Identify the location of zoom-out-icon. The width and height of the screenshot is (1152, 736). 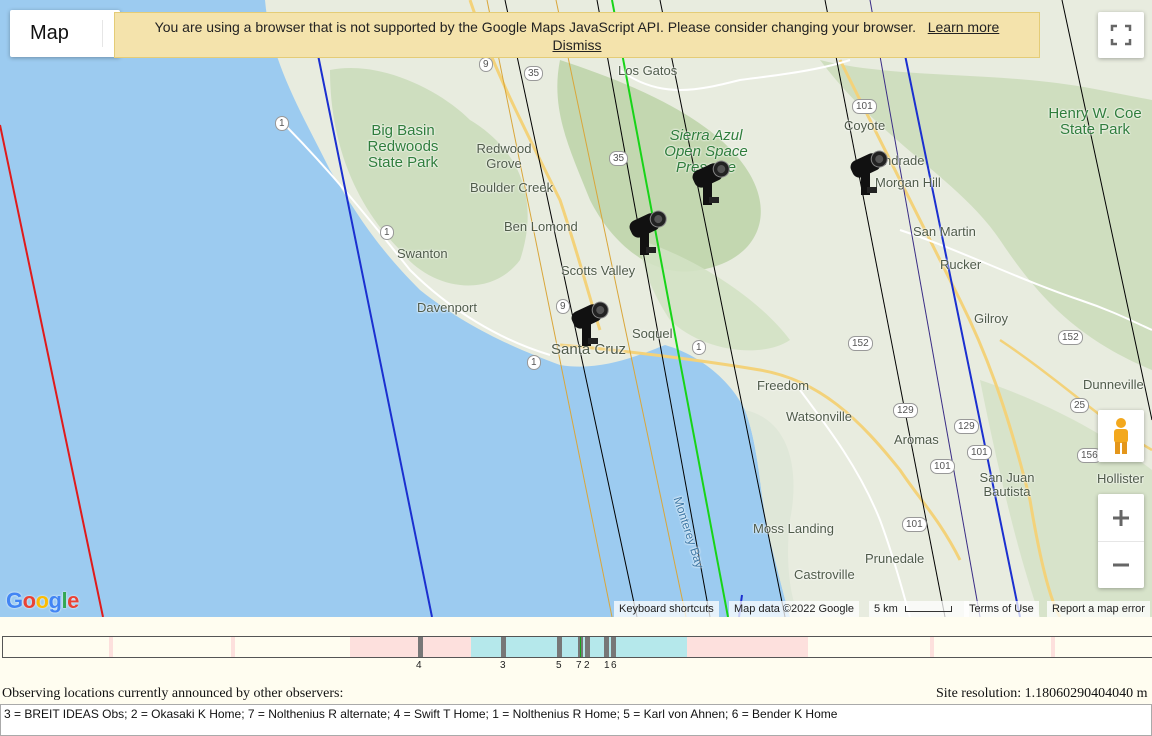
(1121, 564).